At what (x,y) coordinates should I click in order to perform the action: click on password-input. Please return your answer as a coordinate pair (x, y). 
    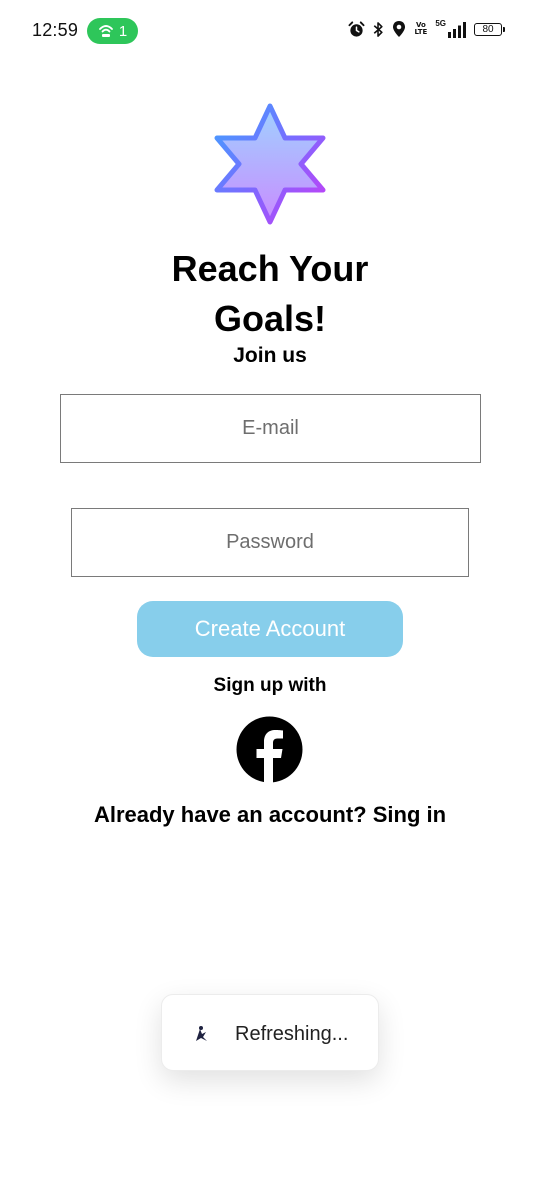
    Looking at the image, I should click on (270, 542).